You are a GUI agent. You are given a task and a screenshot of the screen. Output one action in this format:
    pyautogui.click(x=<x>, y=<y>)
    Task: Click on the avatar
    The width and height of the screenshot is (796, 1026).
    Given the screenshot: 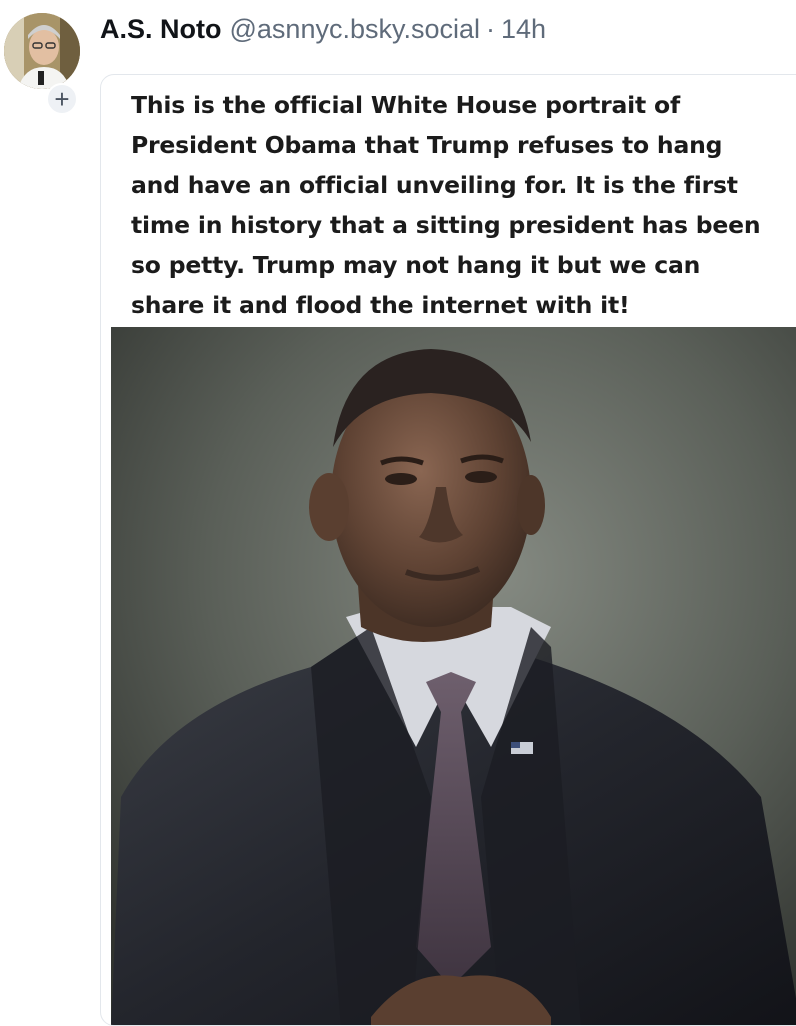 What is the action you would take?
    pyautogui.click(x=42, y=51)
    